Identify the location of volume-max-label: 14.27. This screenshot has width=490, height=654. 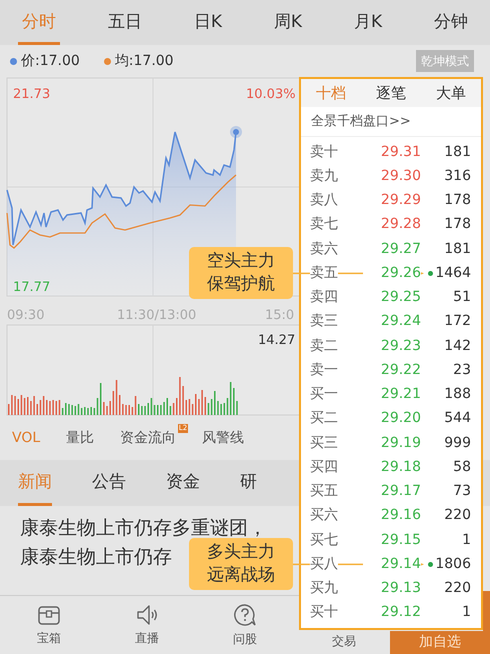
(277, 341).